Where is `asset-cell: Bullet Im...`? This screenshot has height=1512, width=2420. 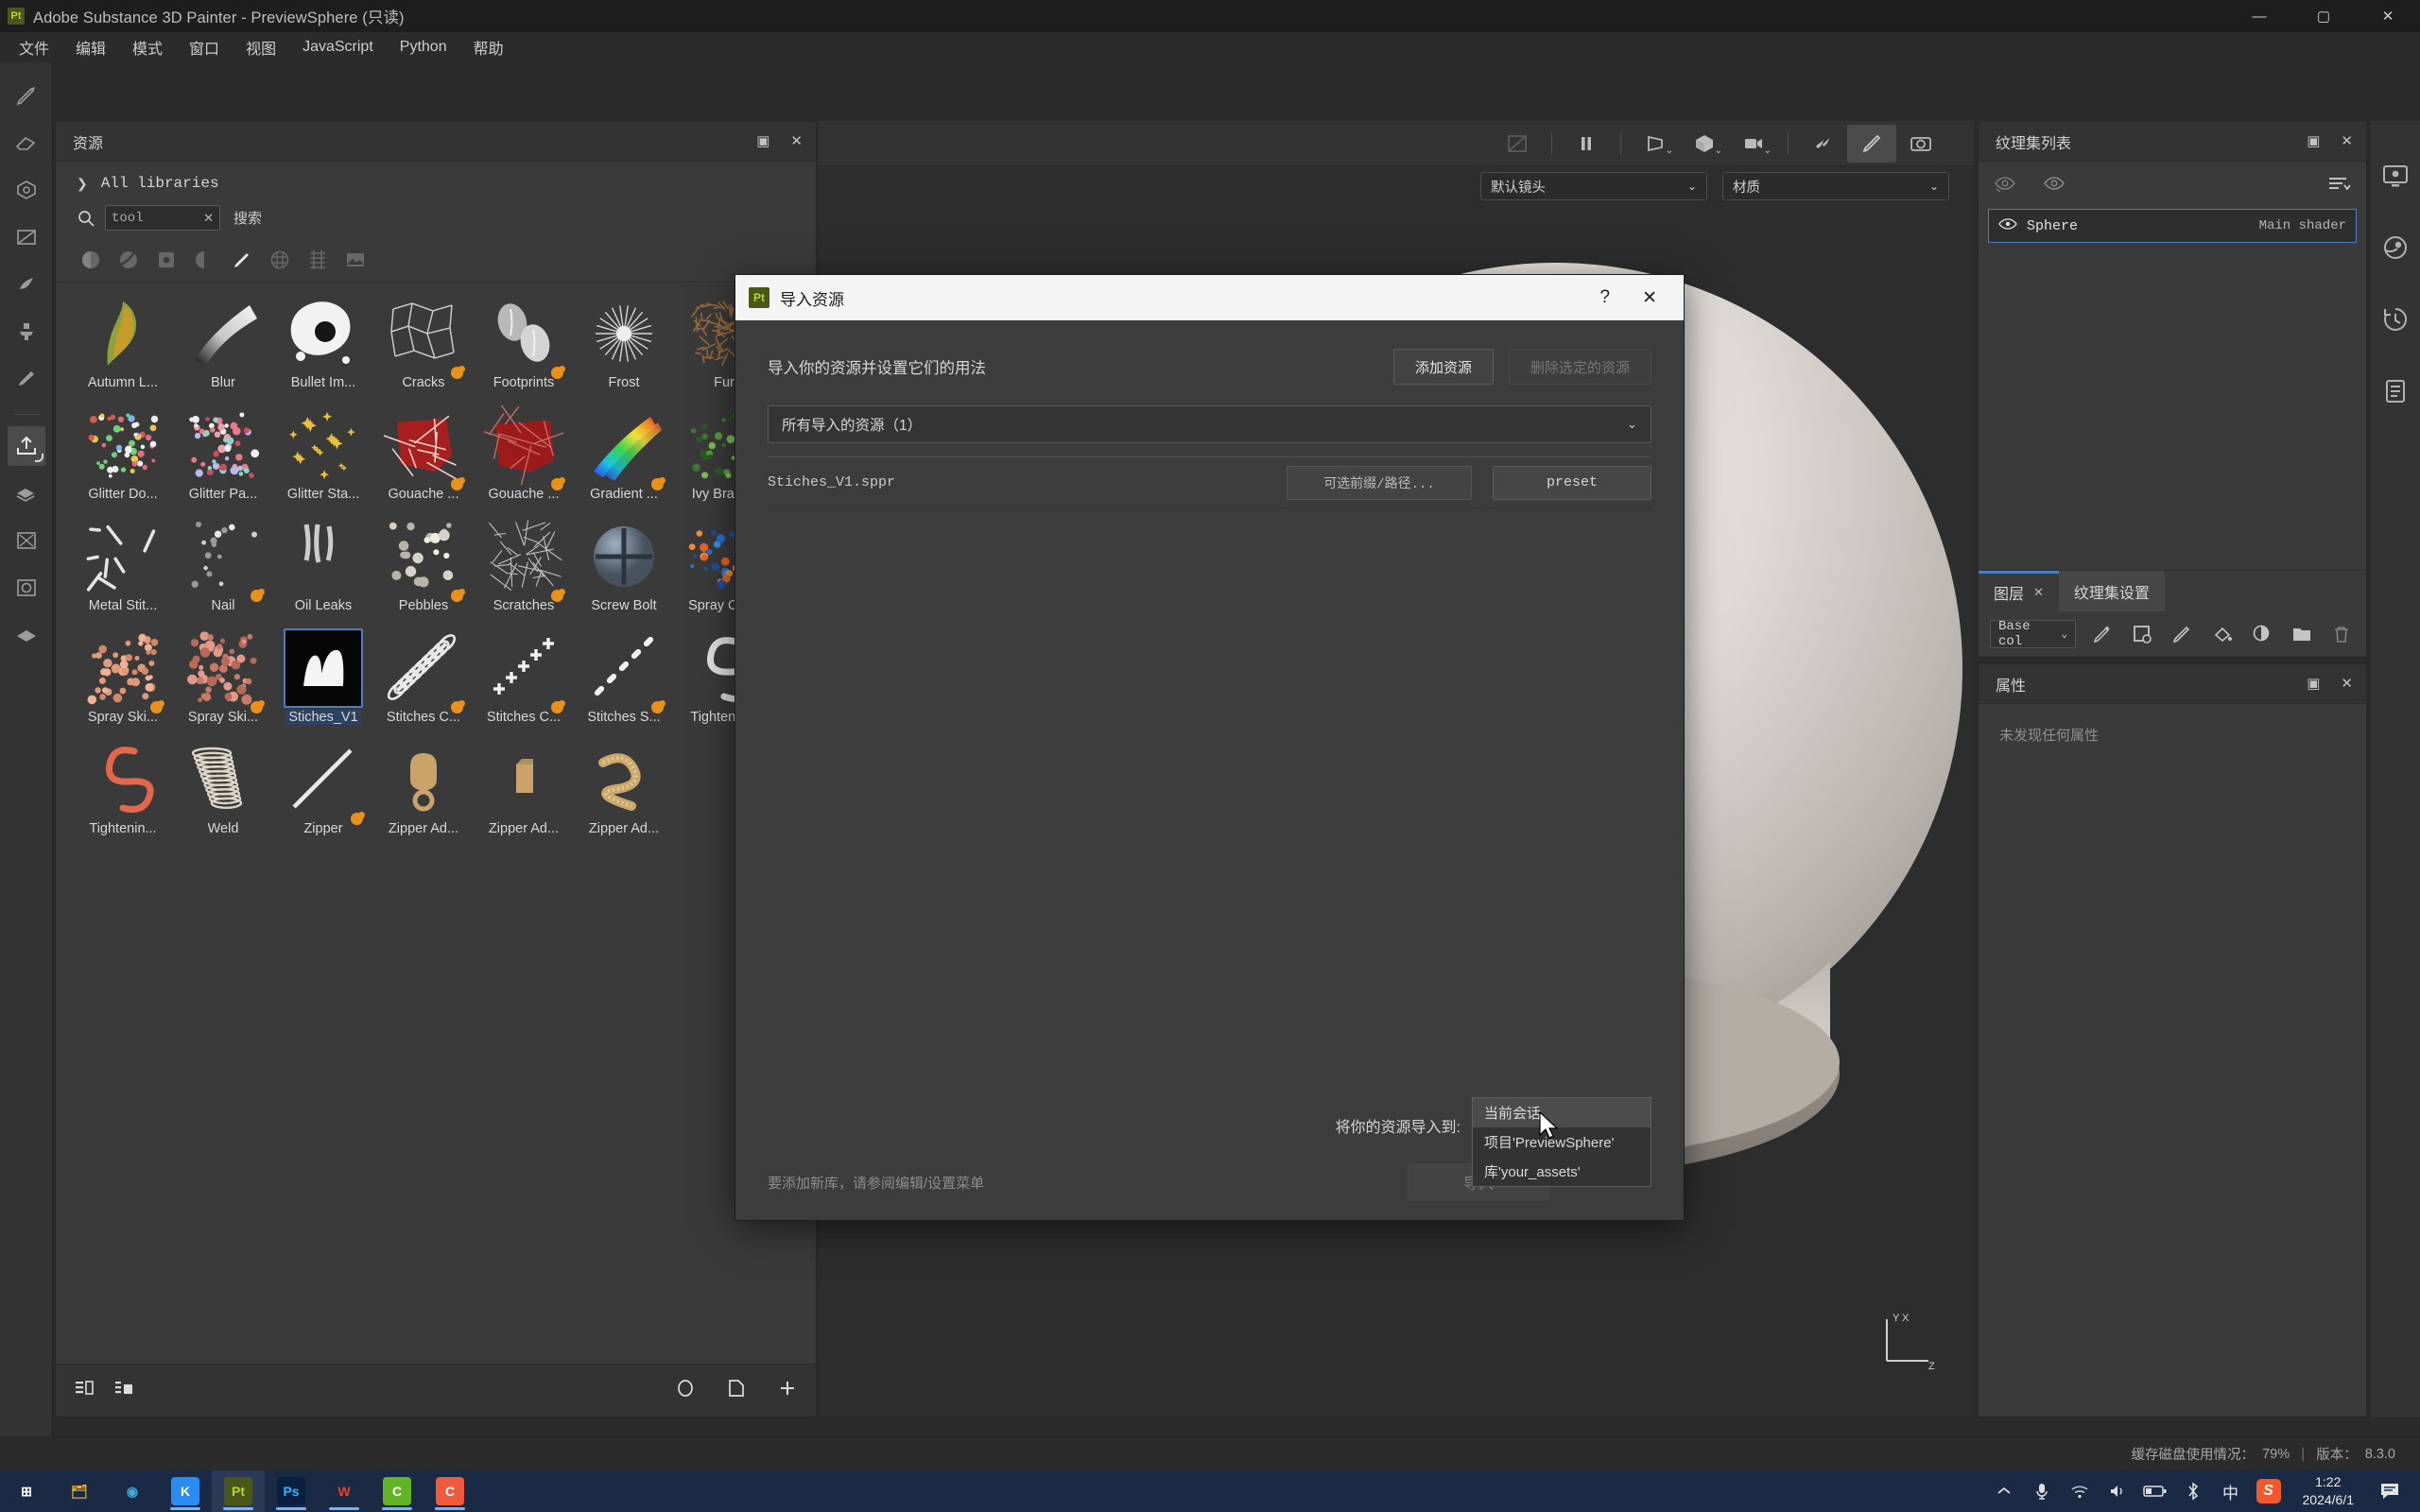
asset-cell: Bullet Im... is located at coordinates (323, 348).